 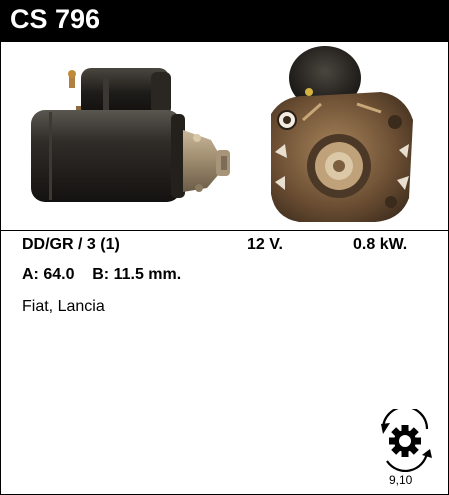 I want to click on product-code-title: CS 796, so click(x=55, y=19).